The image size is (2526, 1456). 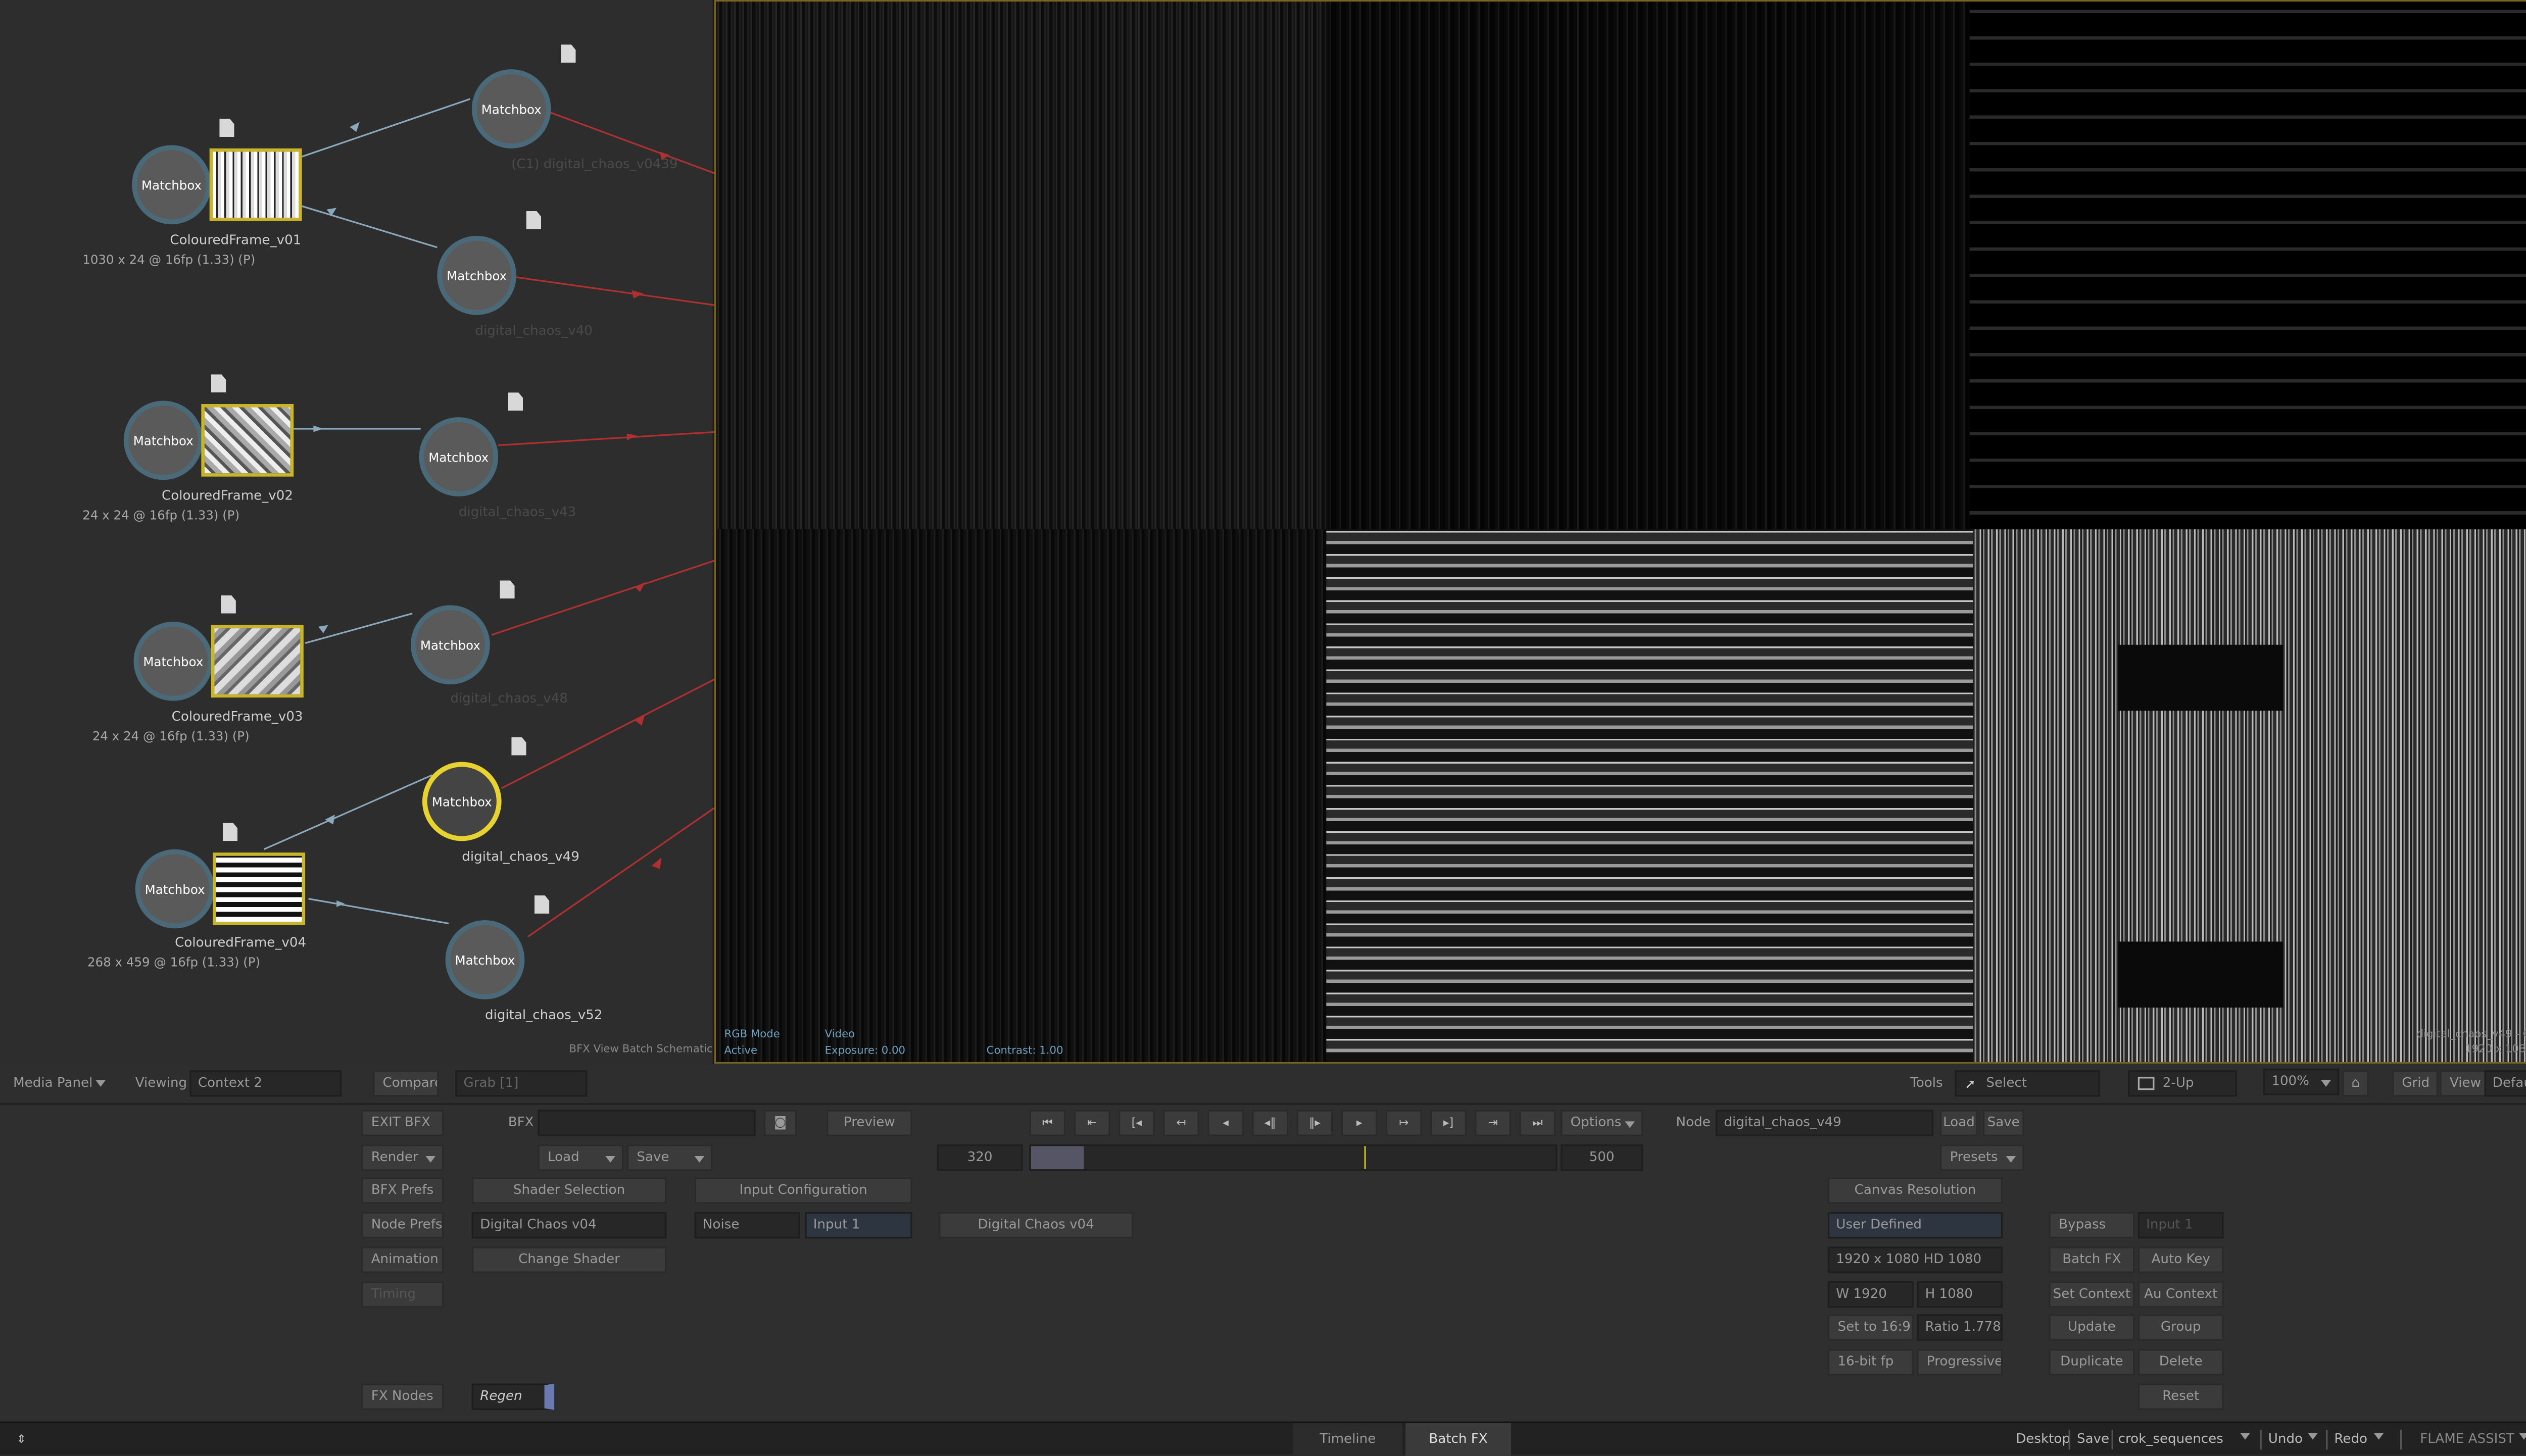 What do you see at coordinates (1601, 1157) in the screenshot?
I see `frame-end-field: 500` at bounding box center [1601, 1157].